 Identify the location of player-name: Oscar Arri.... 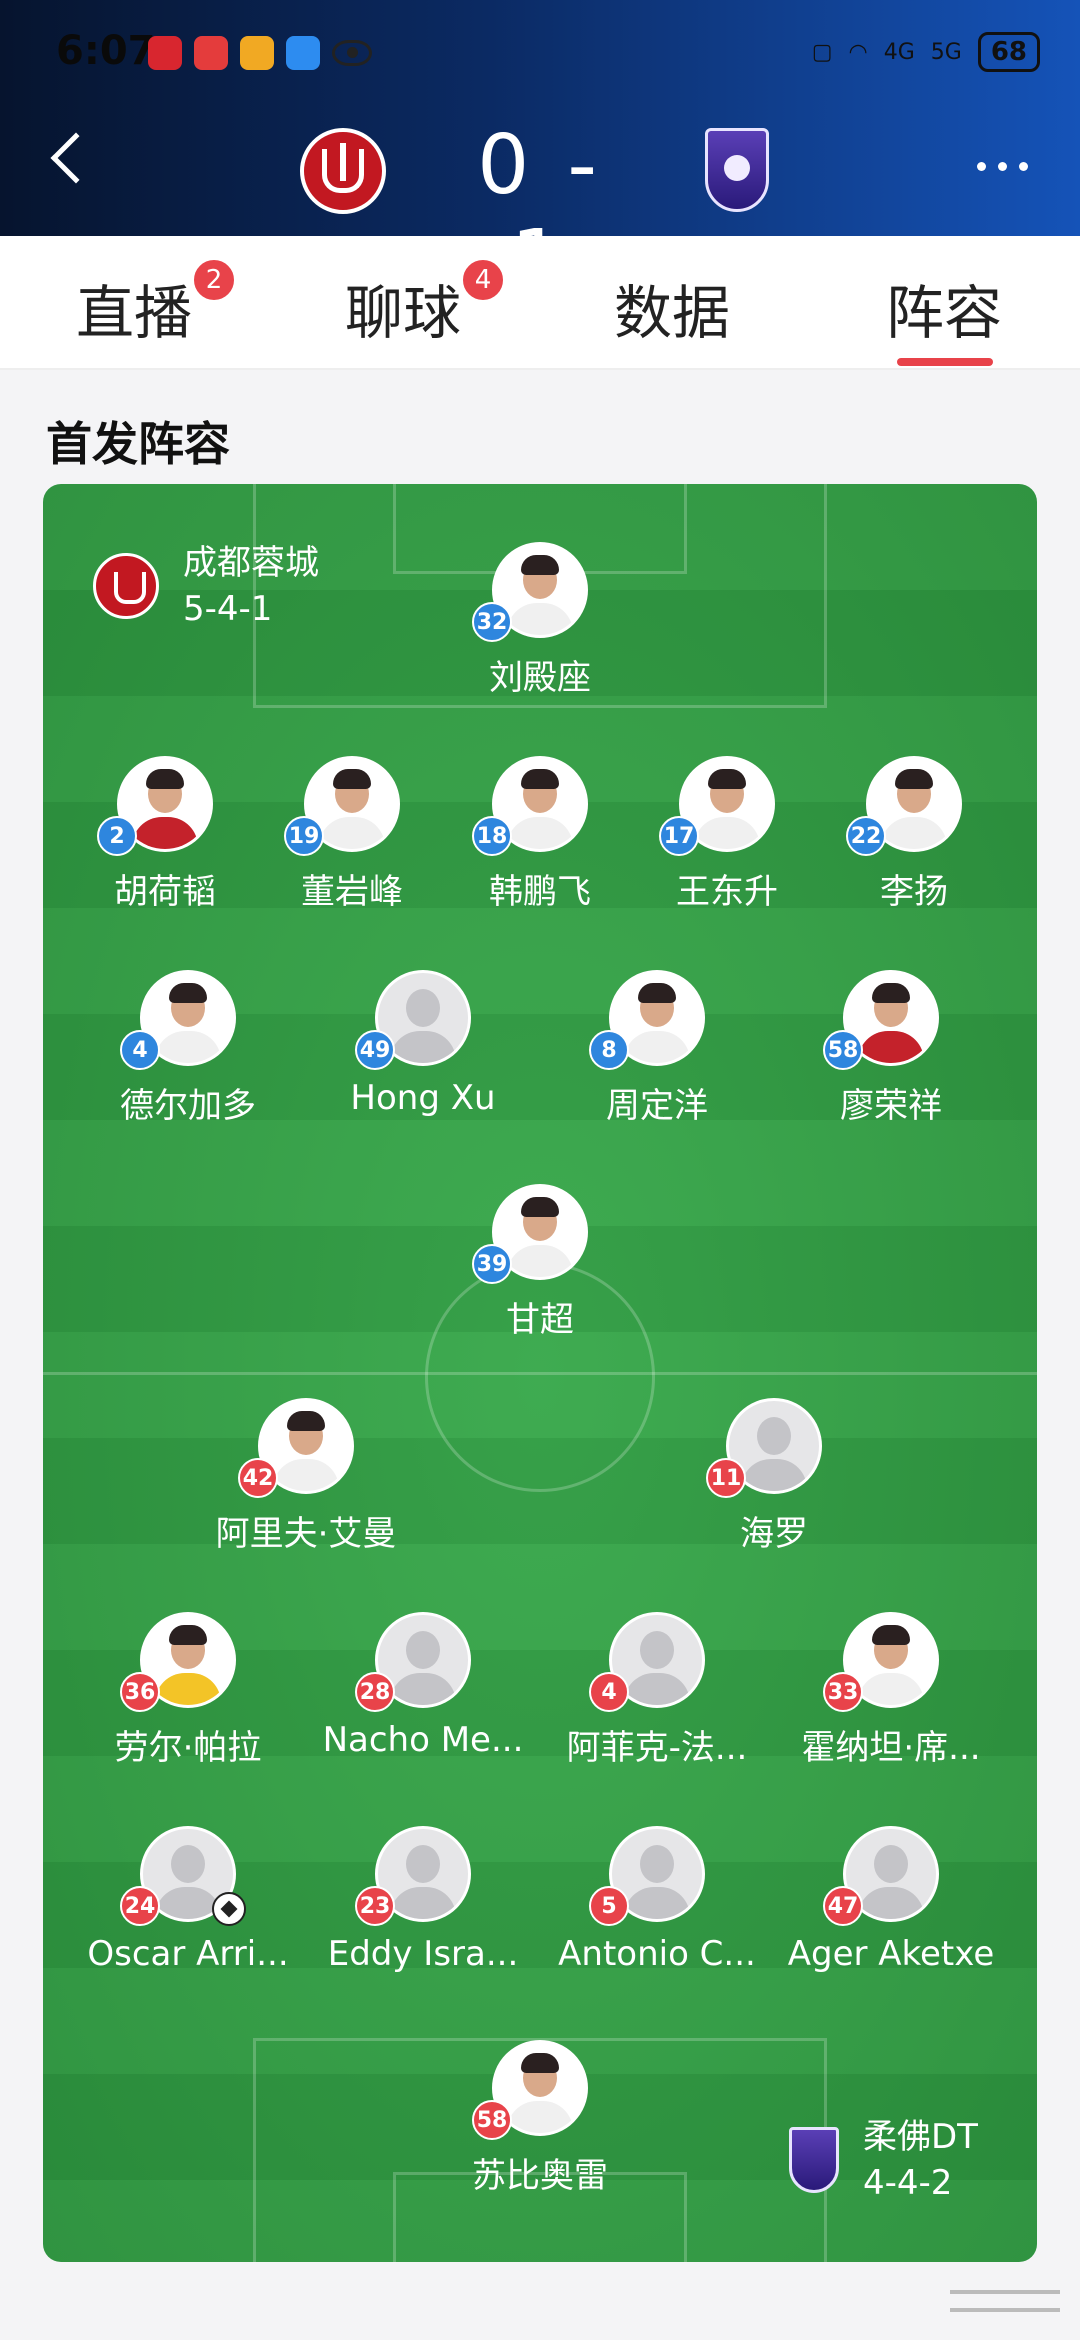
(188, 1954).